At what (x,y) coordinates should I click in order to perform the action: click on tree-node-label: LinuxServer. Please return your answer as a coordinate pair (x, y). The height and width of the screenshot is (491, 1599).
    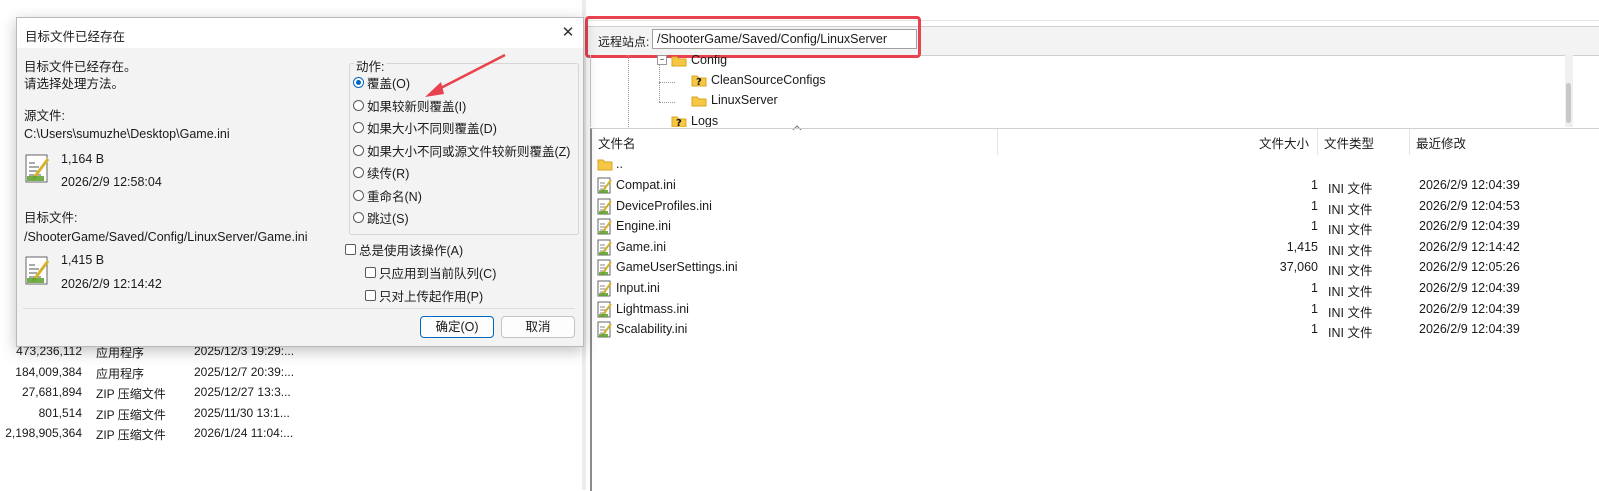
    Looking at the image, I should click on (744, 100).